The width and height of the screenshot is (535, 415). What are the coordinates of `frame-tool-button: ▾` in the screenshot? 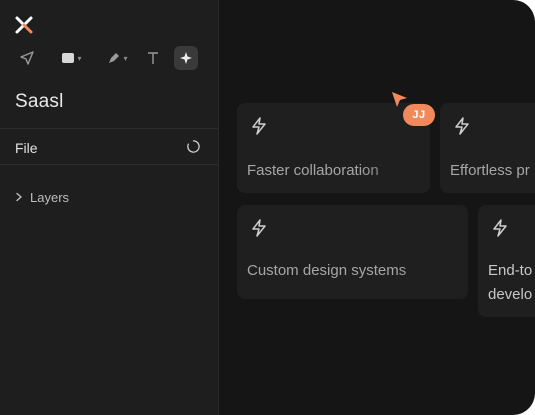 It's located at (71, 58).